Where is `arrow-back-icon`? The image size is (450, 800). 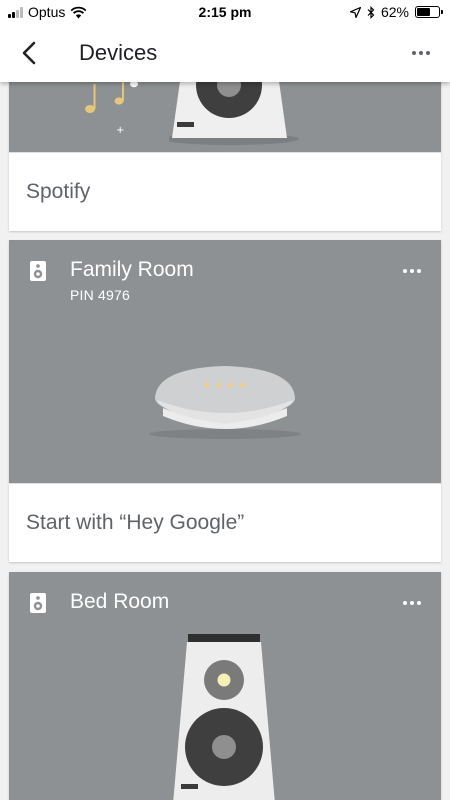
arrow-back-icon is located at coordinates (29, 53).